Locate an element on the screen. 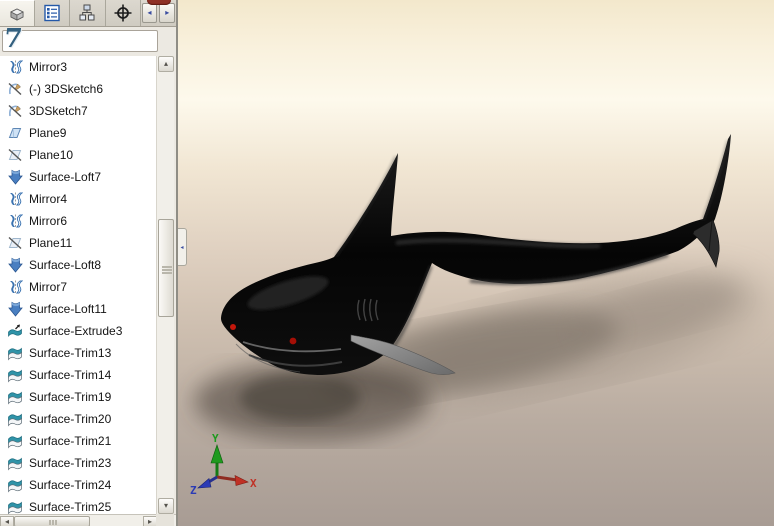 This screenshot has height=526, width=774. scroll-down-icon: ▾ is located at coordinates (166, 506).